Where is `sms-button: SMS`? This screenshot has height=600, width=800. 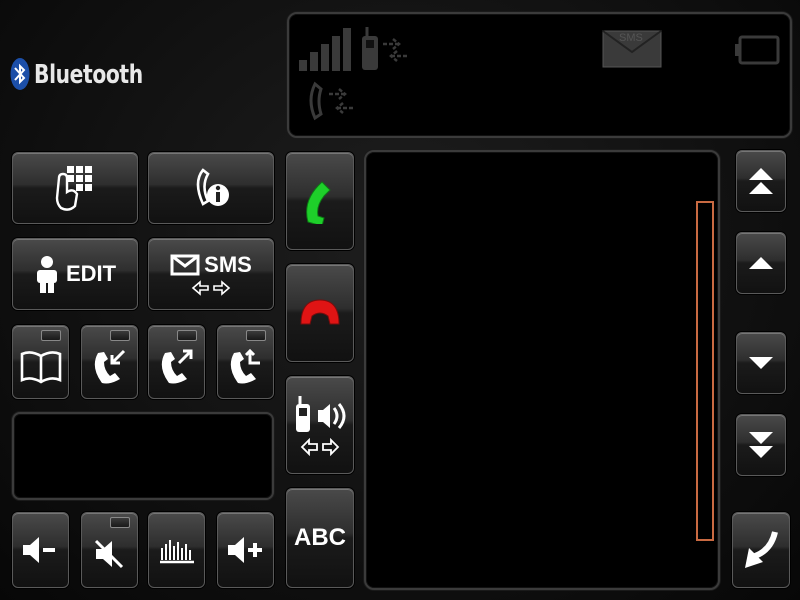
sms-button: SMS is located at coordinates (211, 274).